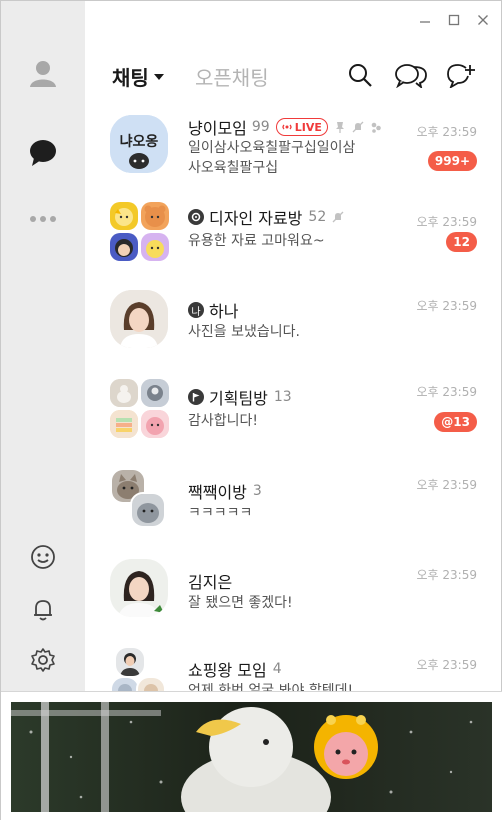  What do you see at coordinates (298, 158) in the screenshot?
I see `message-preview: 일이삼사오육칠팔구십일이삼 사오육칠팔구십` at bounding box center [298, 158].